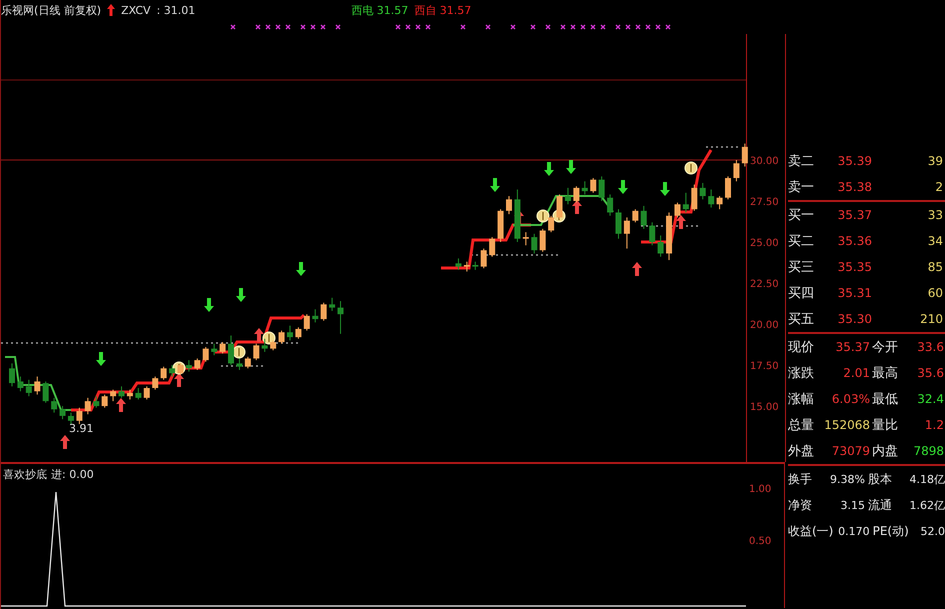  Describe the element at coordinates (801, 319) in the screenshot. I see `quote-label: 买五` at that location.